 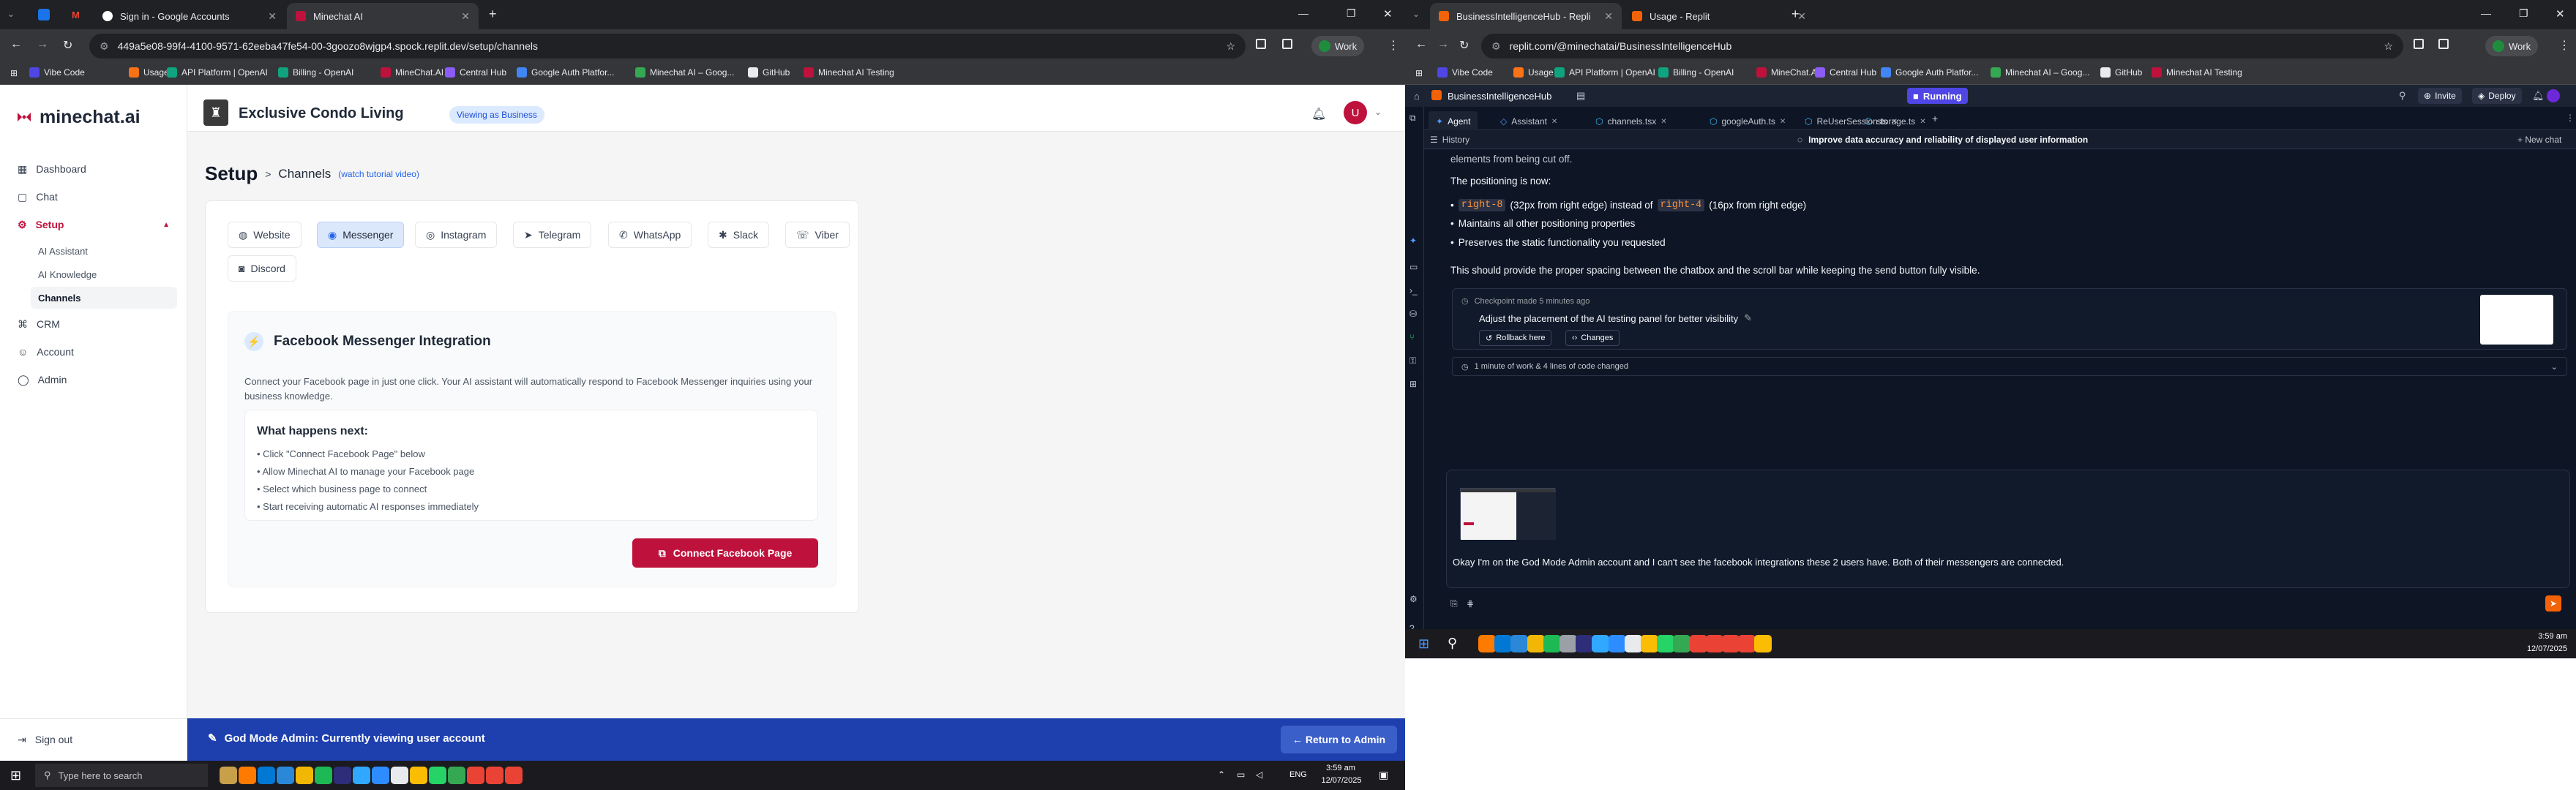 What do you see at coordinates (1496, 46) in the screenshot?
I see `site-info-icon: ⚙` at bounding box center [1496, 46].